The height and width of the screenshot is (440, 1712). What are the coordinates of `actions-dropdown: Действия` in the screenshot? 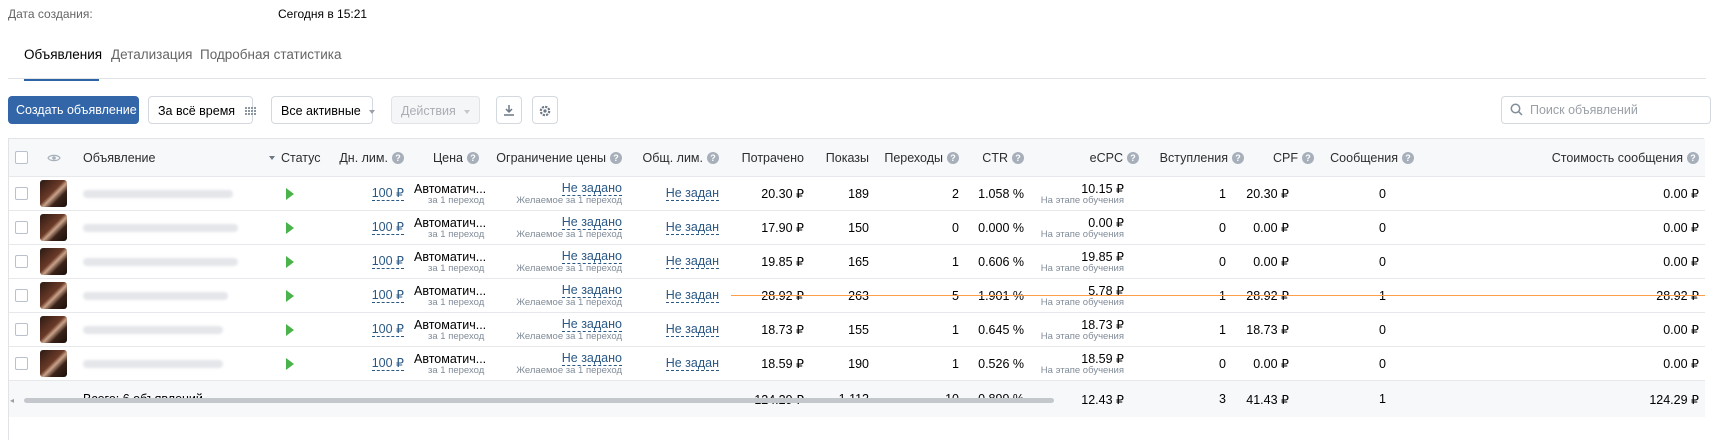 It's located at (435, 110).